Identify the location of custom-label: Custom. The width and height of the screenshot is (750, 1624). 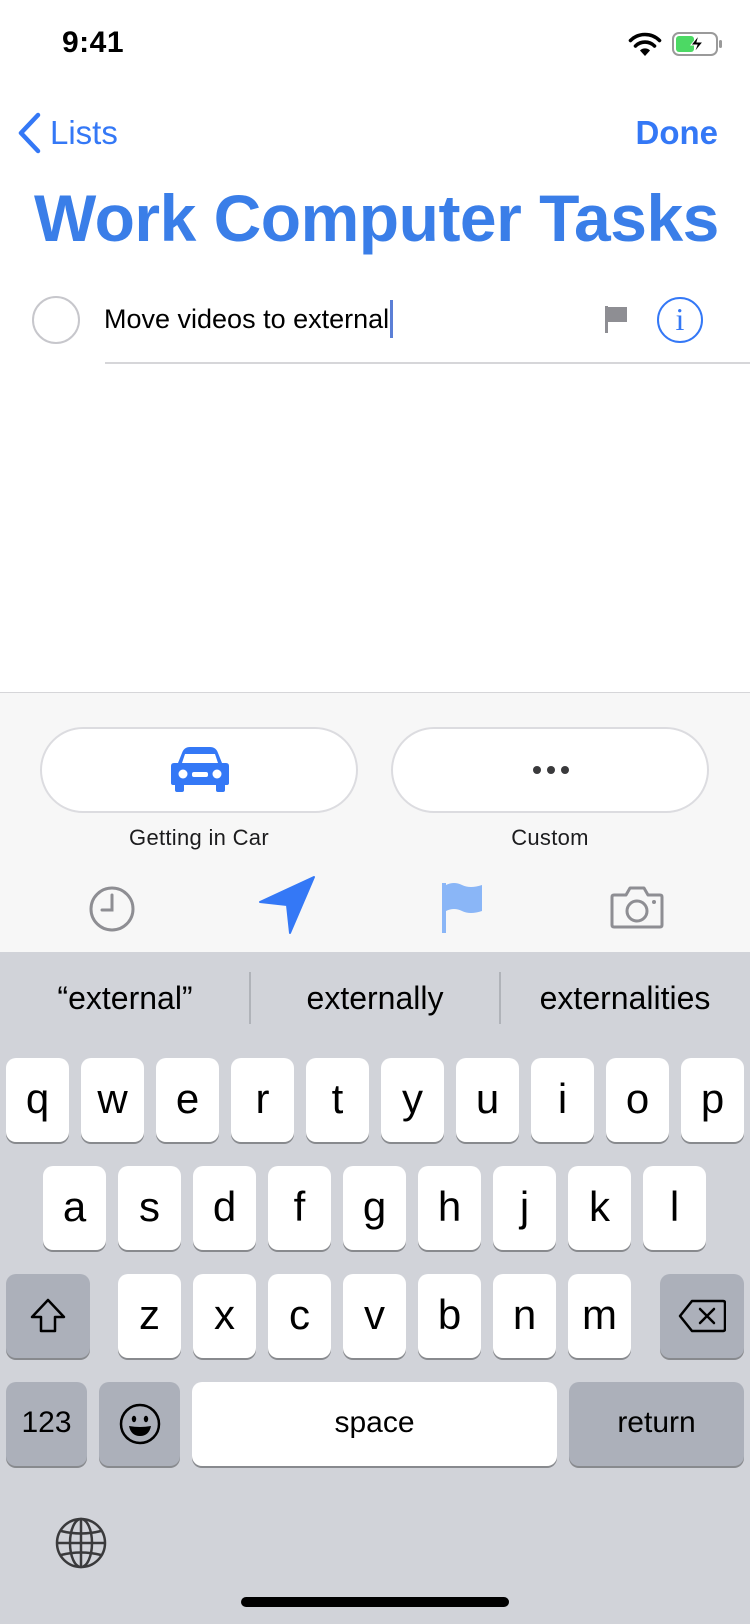
(550, 837).